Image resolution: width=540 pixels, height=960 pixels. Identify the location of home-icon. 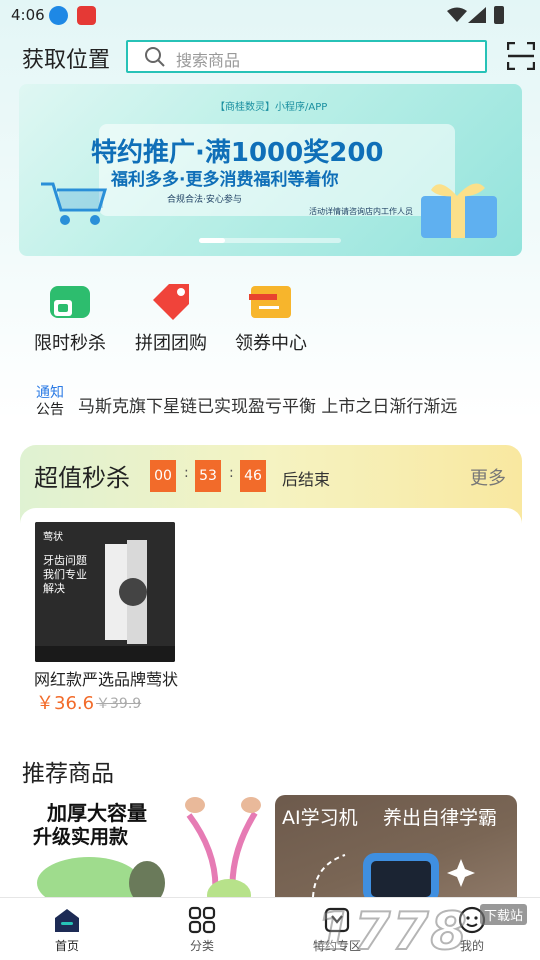
(67, 920).